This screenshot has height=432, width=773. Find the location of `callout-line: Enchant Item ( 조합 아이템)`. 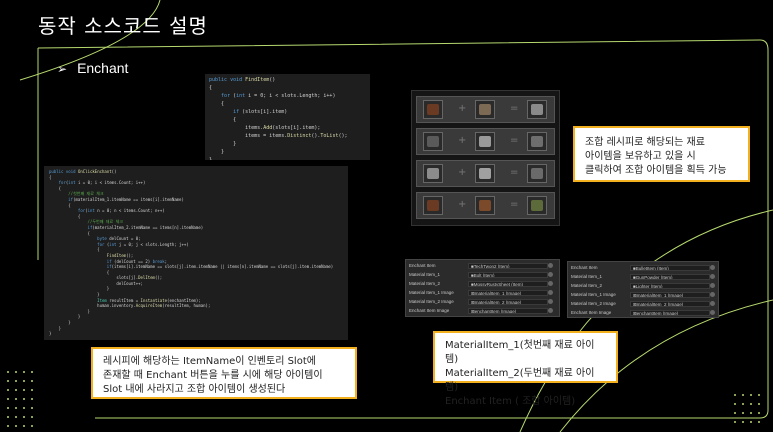

callout-line: Enchant Item ( 조합 아이템) is located at coordinates (510, 401).